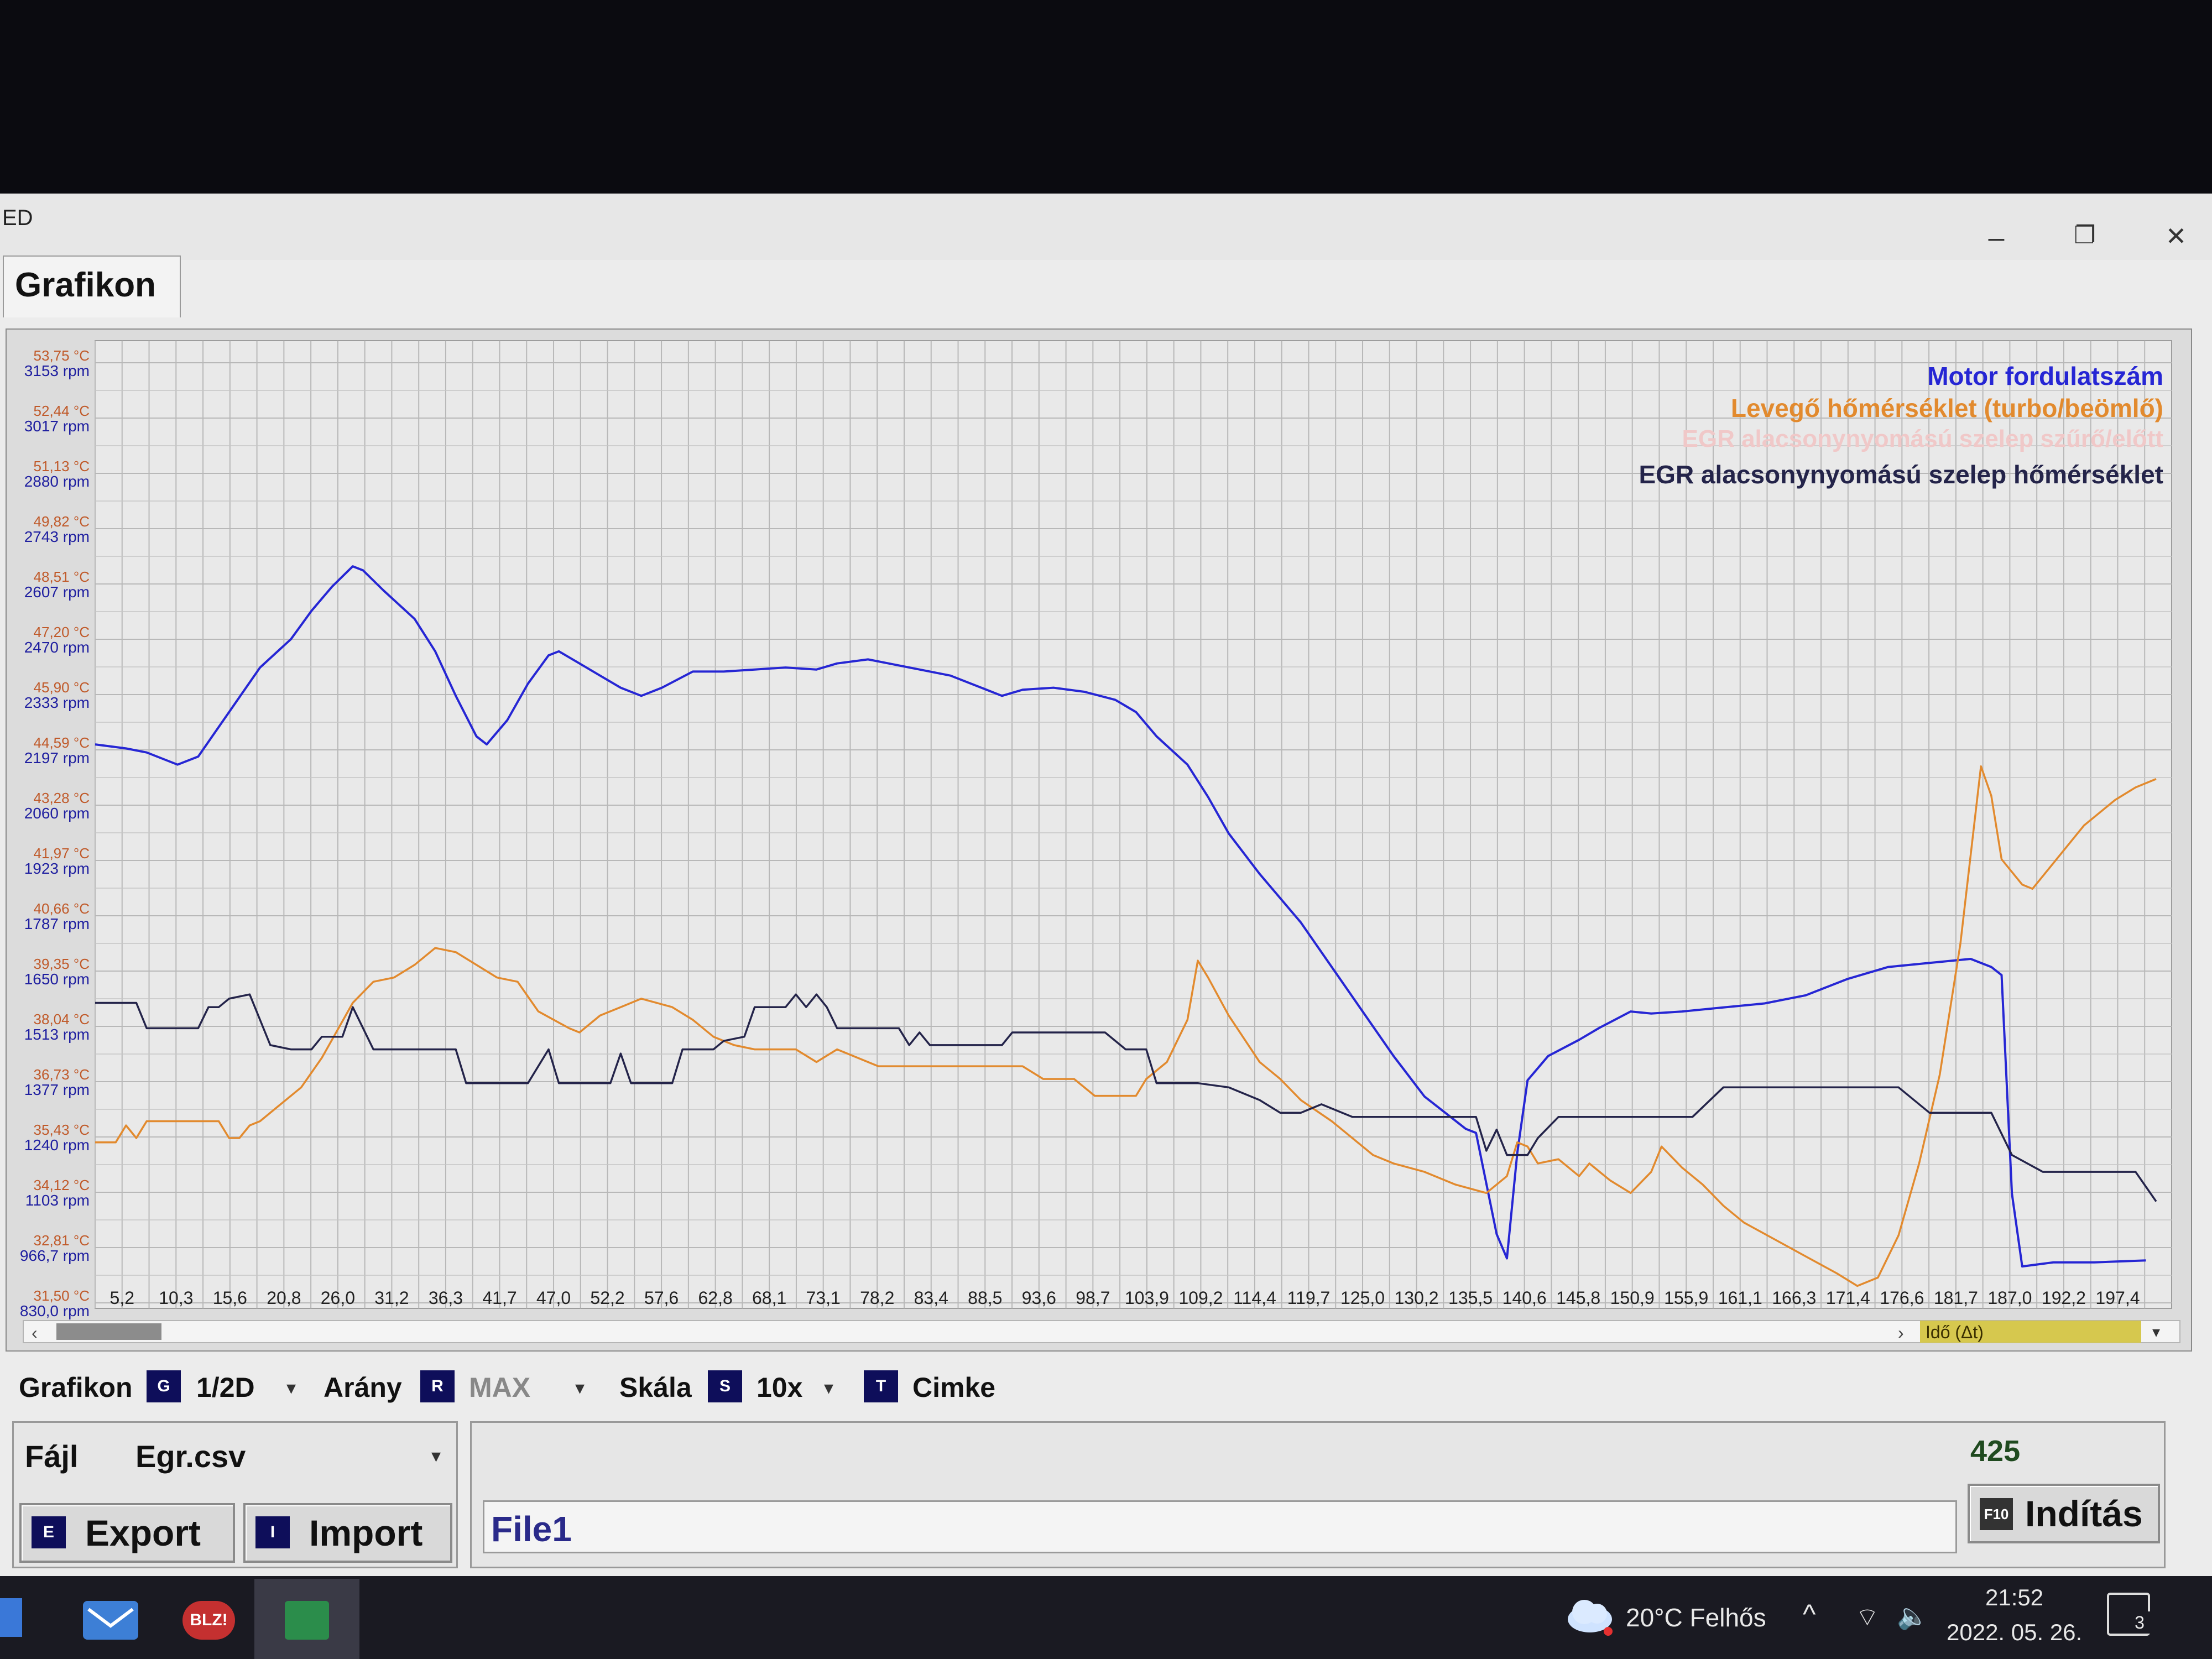 The width and height of the screenshot is (2212, 1659). Describe the element at coordinates (57, 592) in the screenshot. I see `y-tick-rpm: 2607 rpm` at that location.